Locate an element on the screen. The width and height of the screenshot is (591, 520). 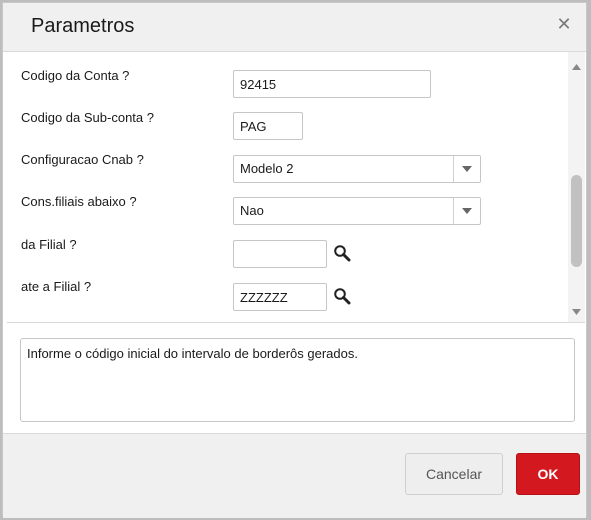
cons-filiais-select: Nao is located at coordinates (357, 211).